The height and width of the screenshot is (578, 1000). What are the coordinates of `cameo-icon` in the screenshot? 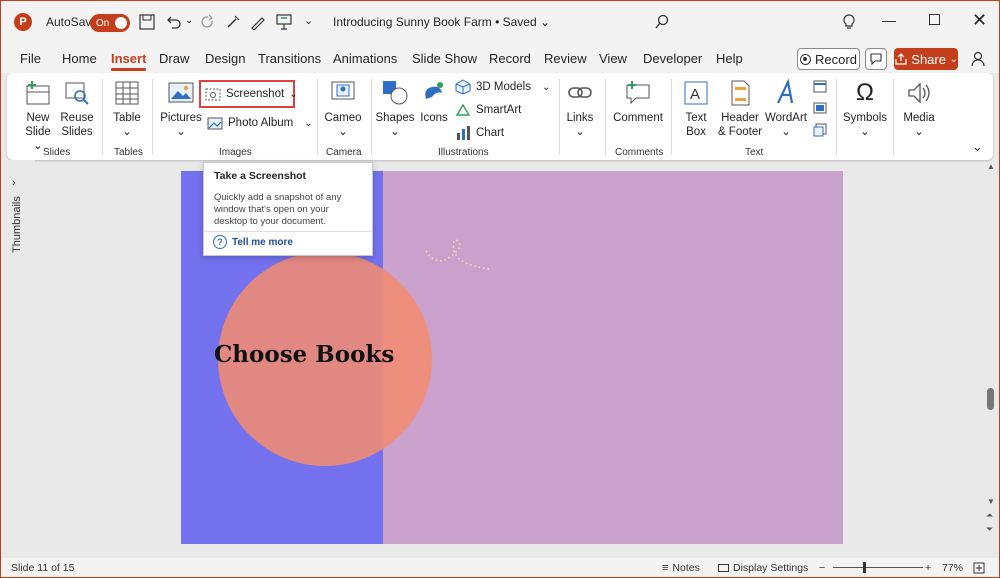 It's located at (343, 90).